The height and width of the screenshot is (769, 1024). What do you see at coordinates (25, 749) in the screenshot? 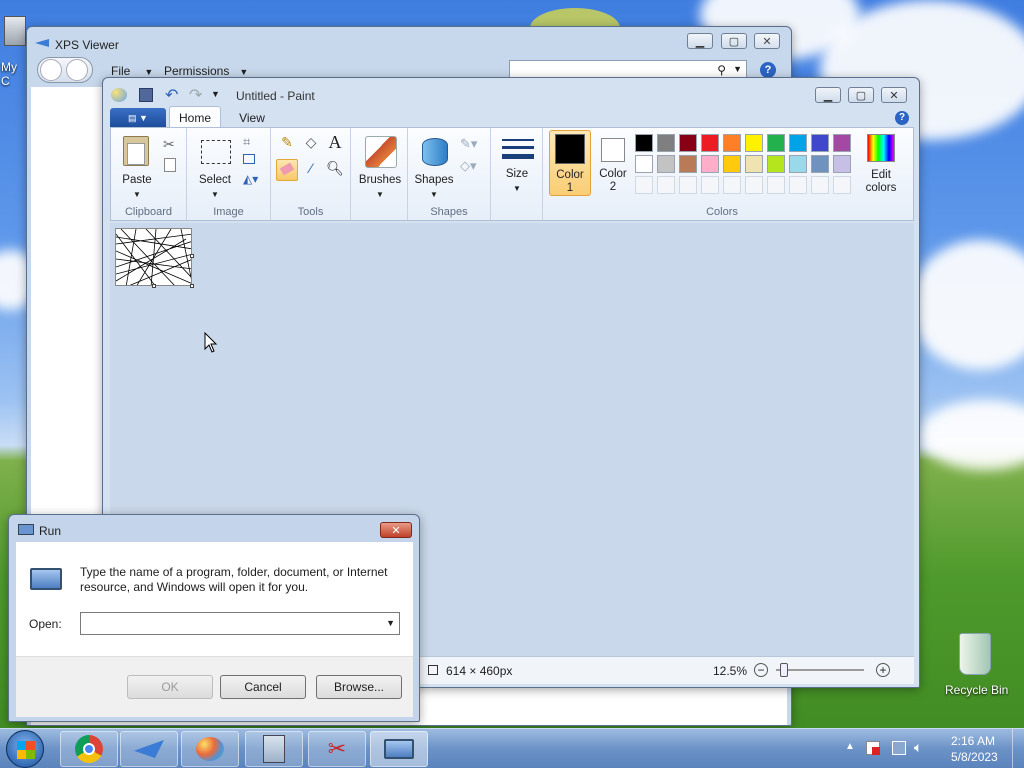
I see `start-button` at bounding box center [25, 749].